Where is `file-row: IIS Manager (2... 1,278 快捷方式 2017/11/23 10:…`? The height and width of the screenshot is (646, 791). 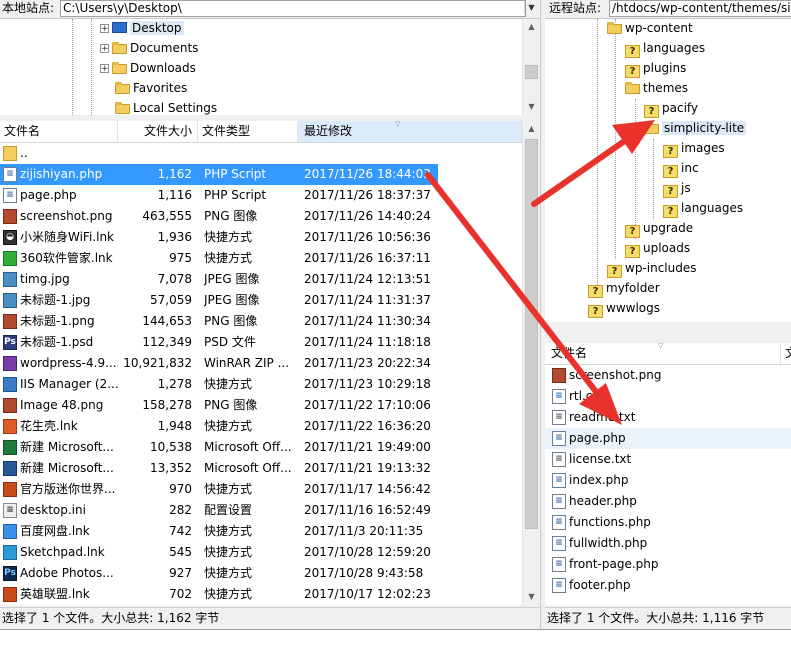
file-row: IIS Manager (2... 1,278 快捷方式 2017/11/23 10:… is located at coordinates (261, 384).